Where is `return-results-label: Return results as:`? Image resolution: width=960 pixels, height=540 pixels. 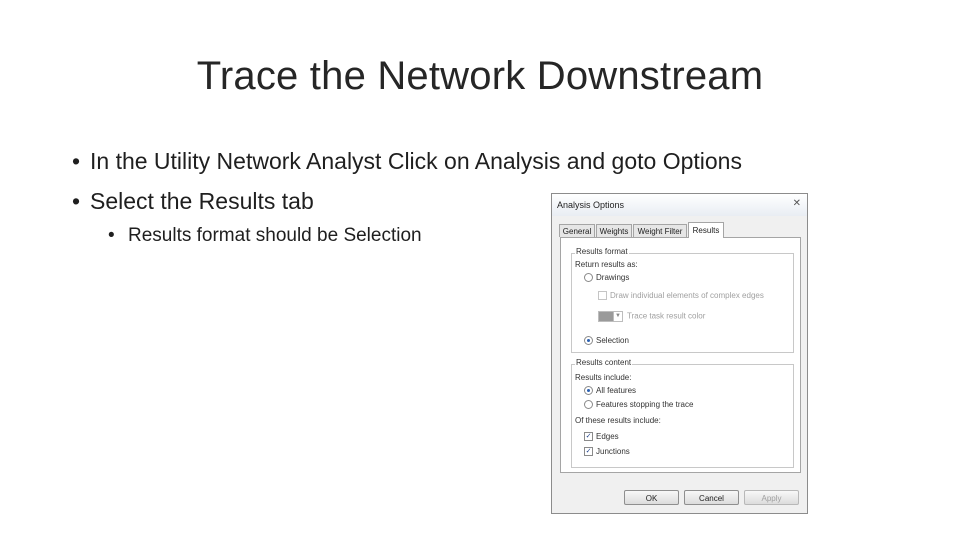
return-results-label: Return results as: is located at coordinates (606, 264).